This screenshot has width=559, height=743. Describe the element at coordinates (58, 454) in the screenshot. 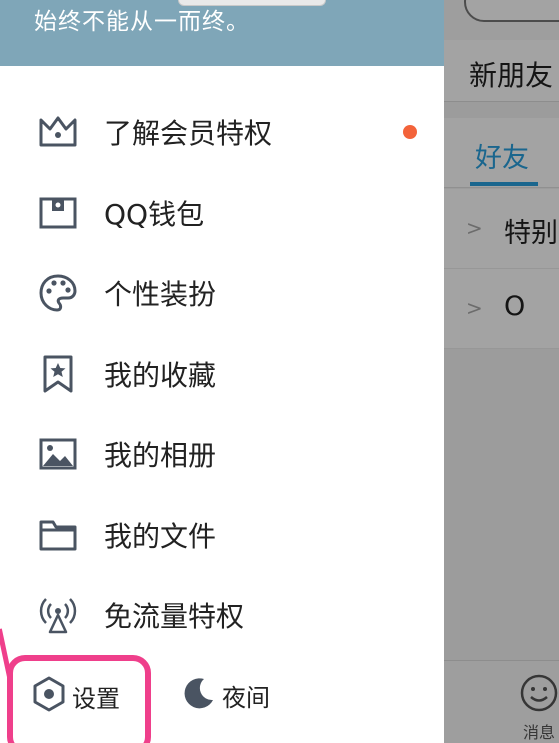

I see `photo-icon` at that location.